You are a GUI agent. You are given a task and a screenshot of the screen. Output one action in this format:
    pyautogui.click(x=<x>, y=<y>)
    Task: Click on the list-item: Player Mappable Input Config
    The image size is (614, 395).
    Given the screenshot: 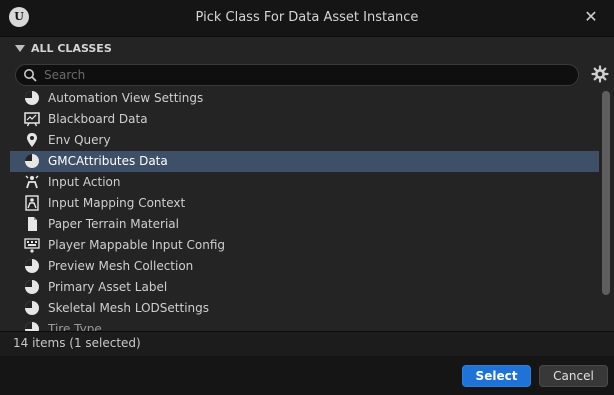 What is the action you would take?
    pyautogui.click(x=304, y=245)
    